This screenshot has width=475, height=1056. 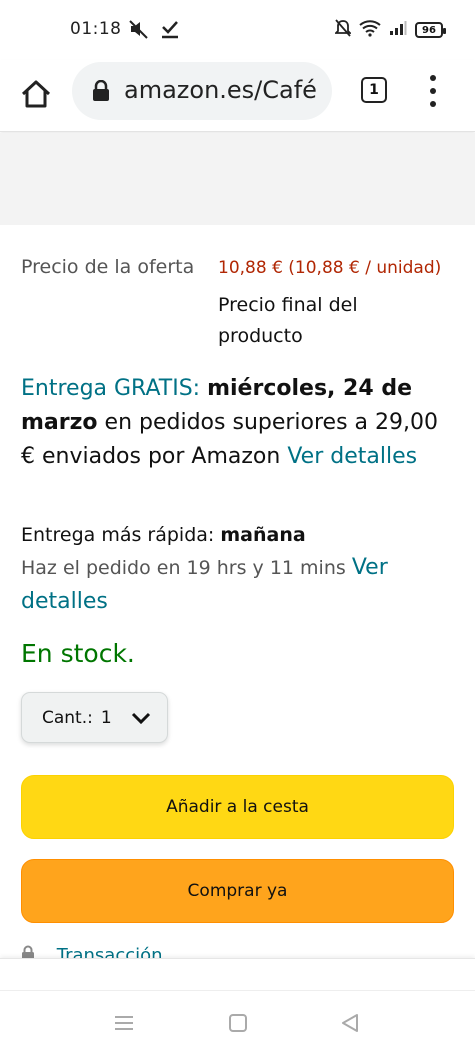 I want to click on order-countdown-text: Haz el pedido en 19 hrs y 11 mins, so click(x=183, y=568).